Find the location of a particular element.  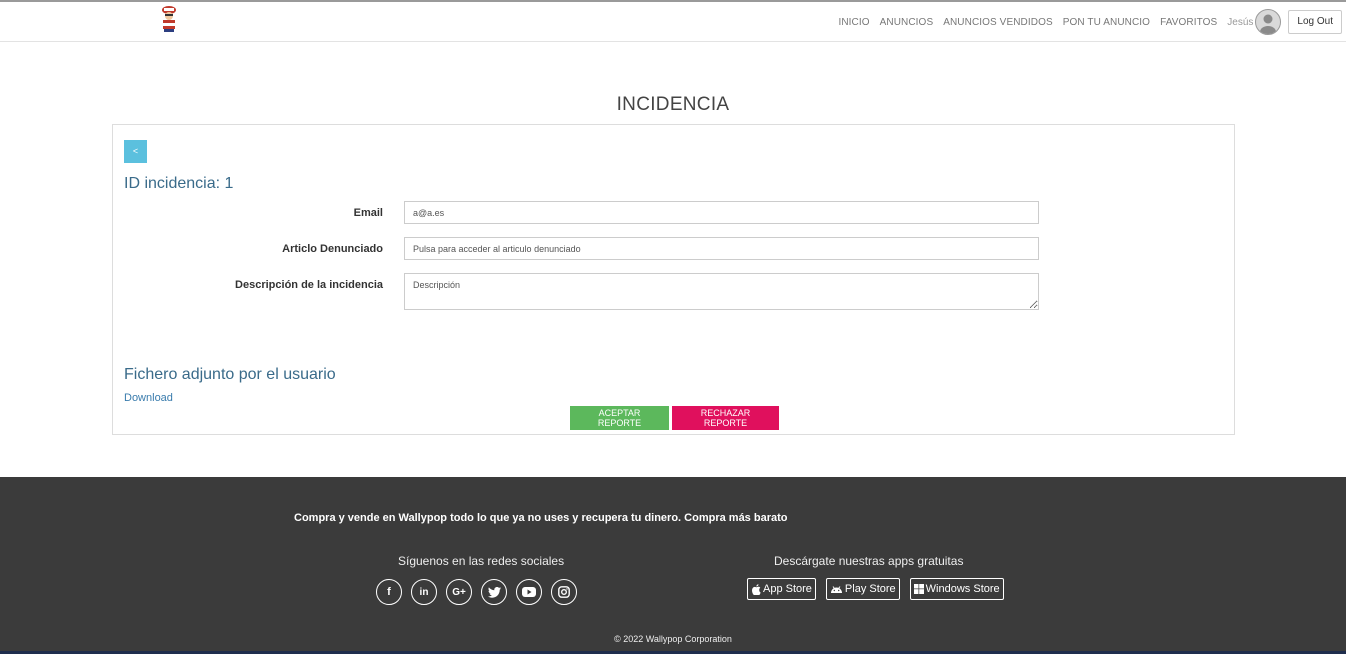

nav-anuncios: ANUNCIOS is located at coordinates (907, 22).